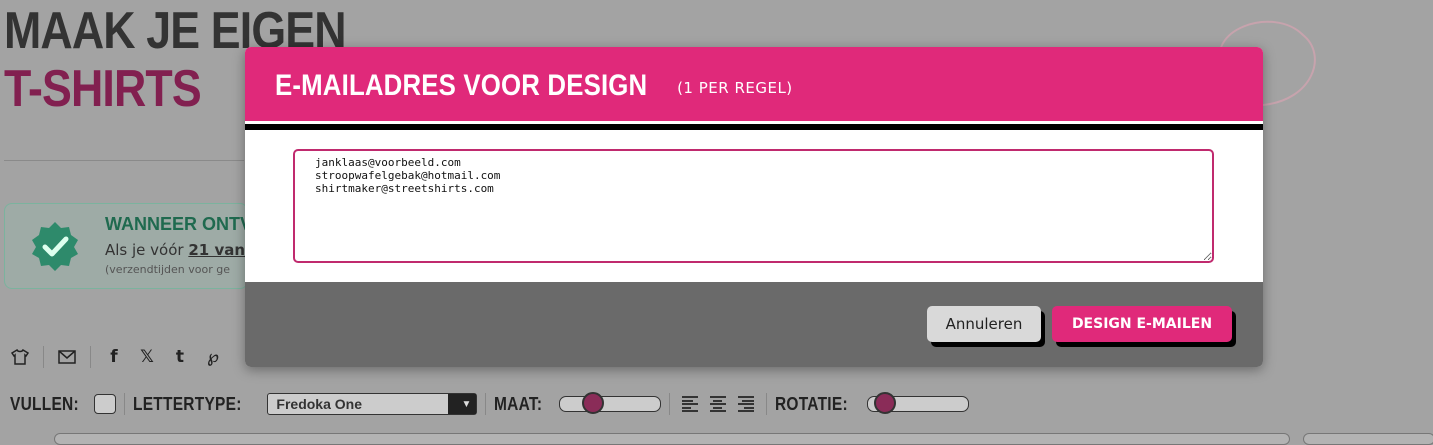  I want to click on font-label: LETTERTYPE:, so click(187, 403).